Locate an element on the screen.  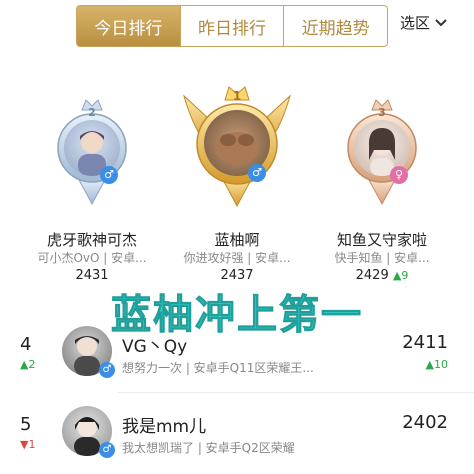
podium-second-name: 虎牙歌神可杰 is located at coordinates (91, 240).